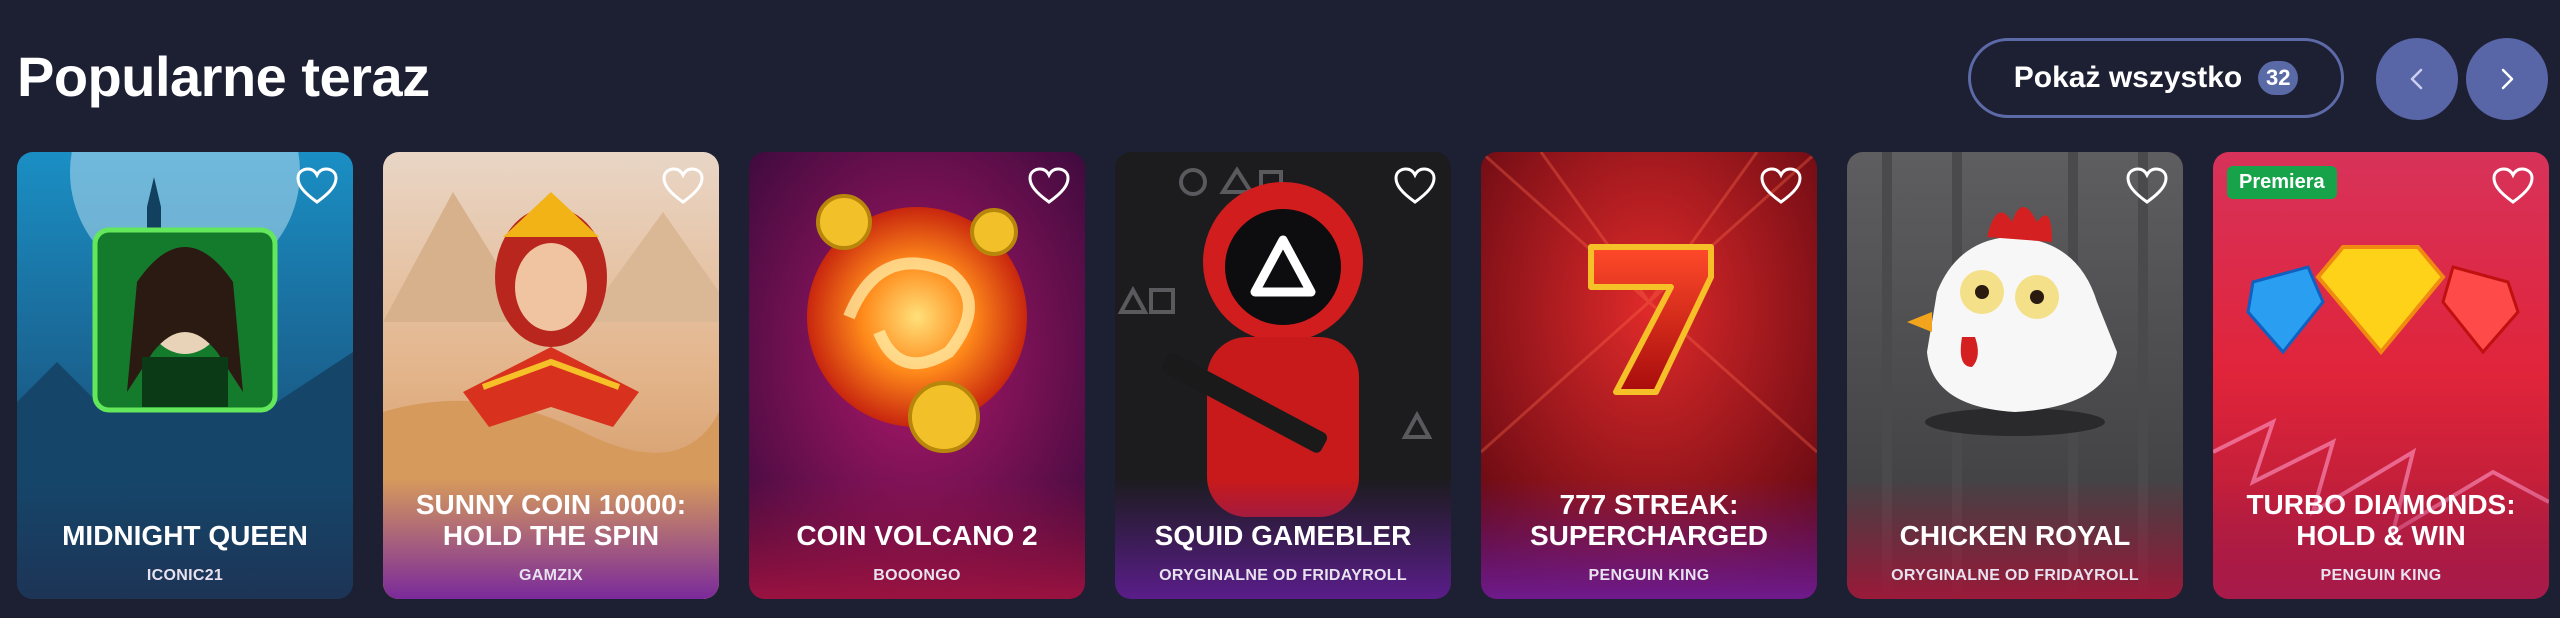  Describe the element at coordinates (223, 76) in the screenshot. I see `section-title: Popularne teraz` at that location.